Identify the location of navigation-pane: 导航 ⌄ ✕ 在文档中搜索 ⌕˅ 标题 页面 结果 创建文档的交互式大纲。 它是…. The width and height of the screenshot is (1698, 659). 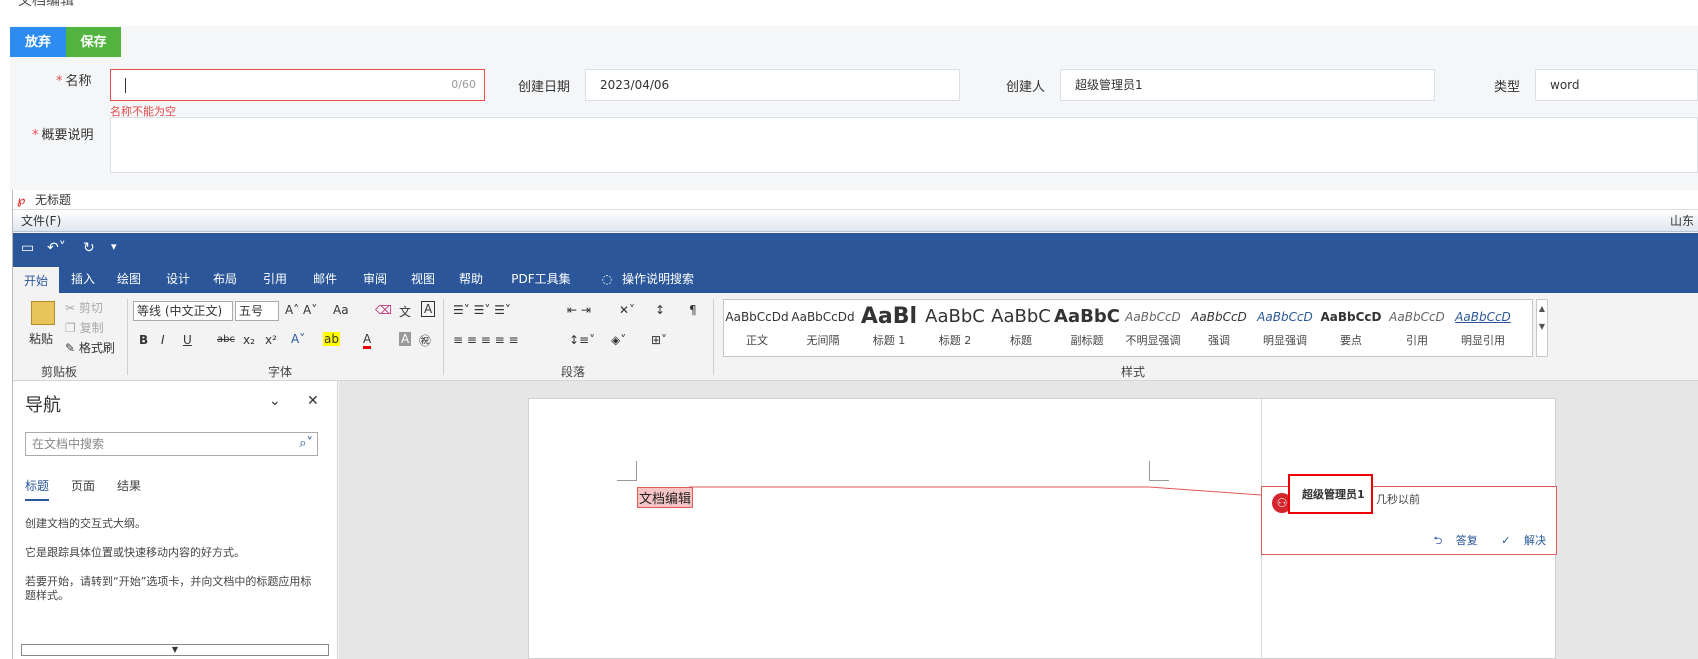
(175, 520).